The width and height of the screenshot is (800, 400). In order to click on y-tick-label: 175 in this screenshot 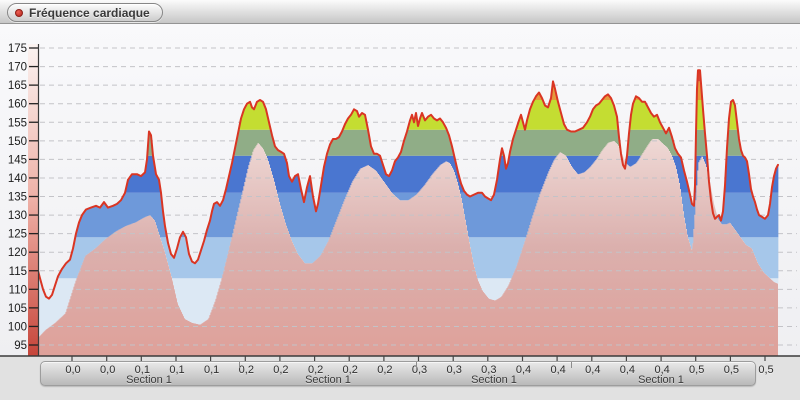, I will do `click(17, 49)`.